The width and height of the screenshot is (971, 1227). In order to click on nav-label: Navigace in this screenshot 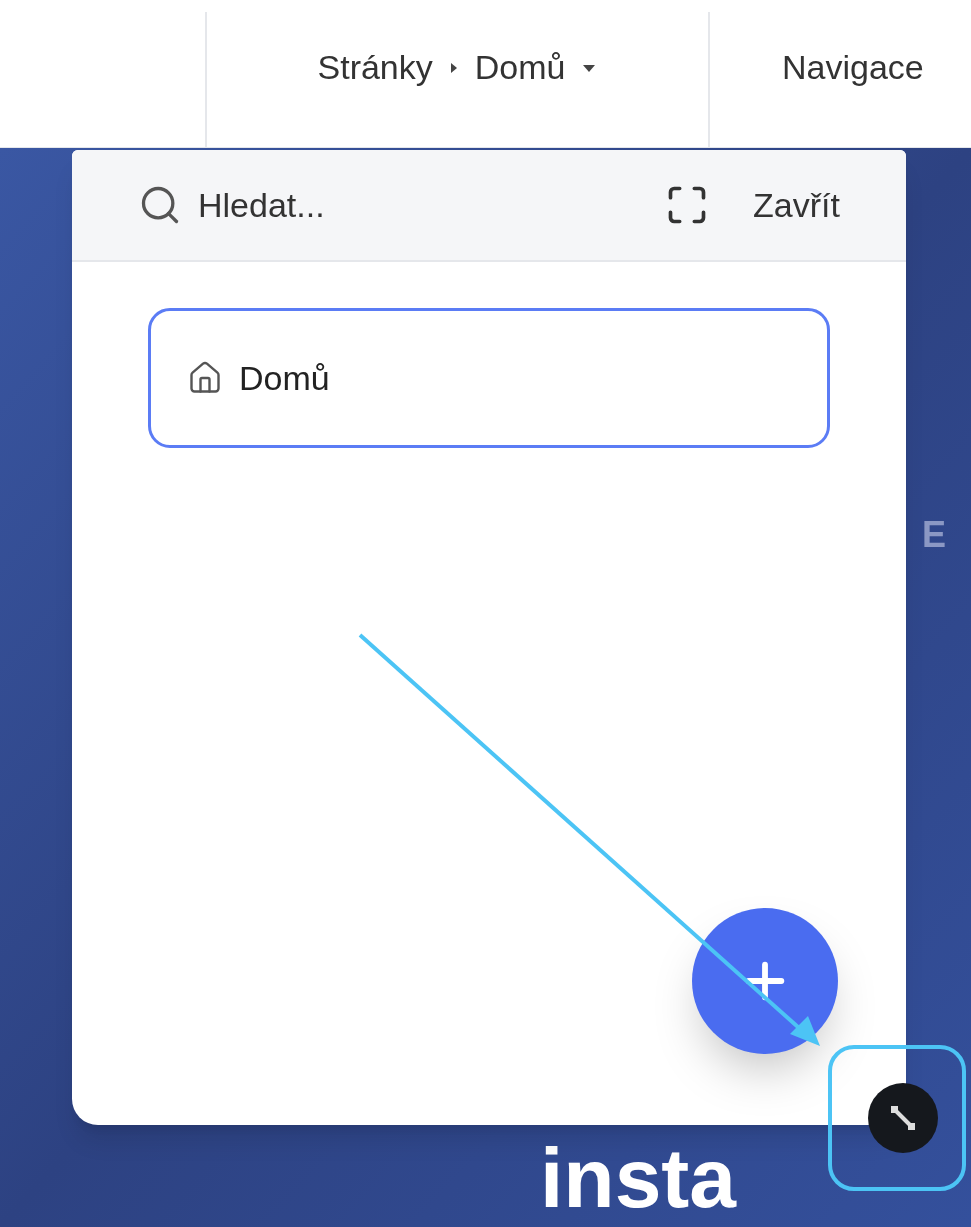, I will do `click(853, 67)`.